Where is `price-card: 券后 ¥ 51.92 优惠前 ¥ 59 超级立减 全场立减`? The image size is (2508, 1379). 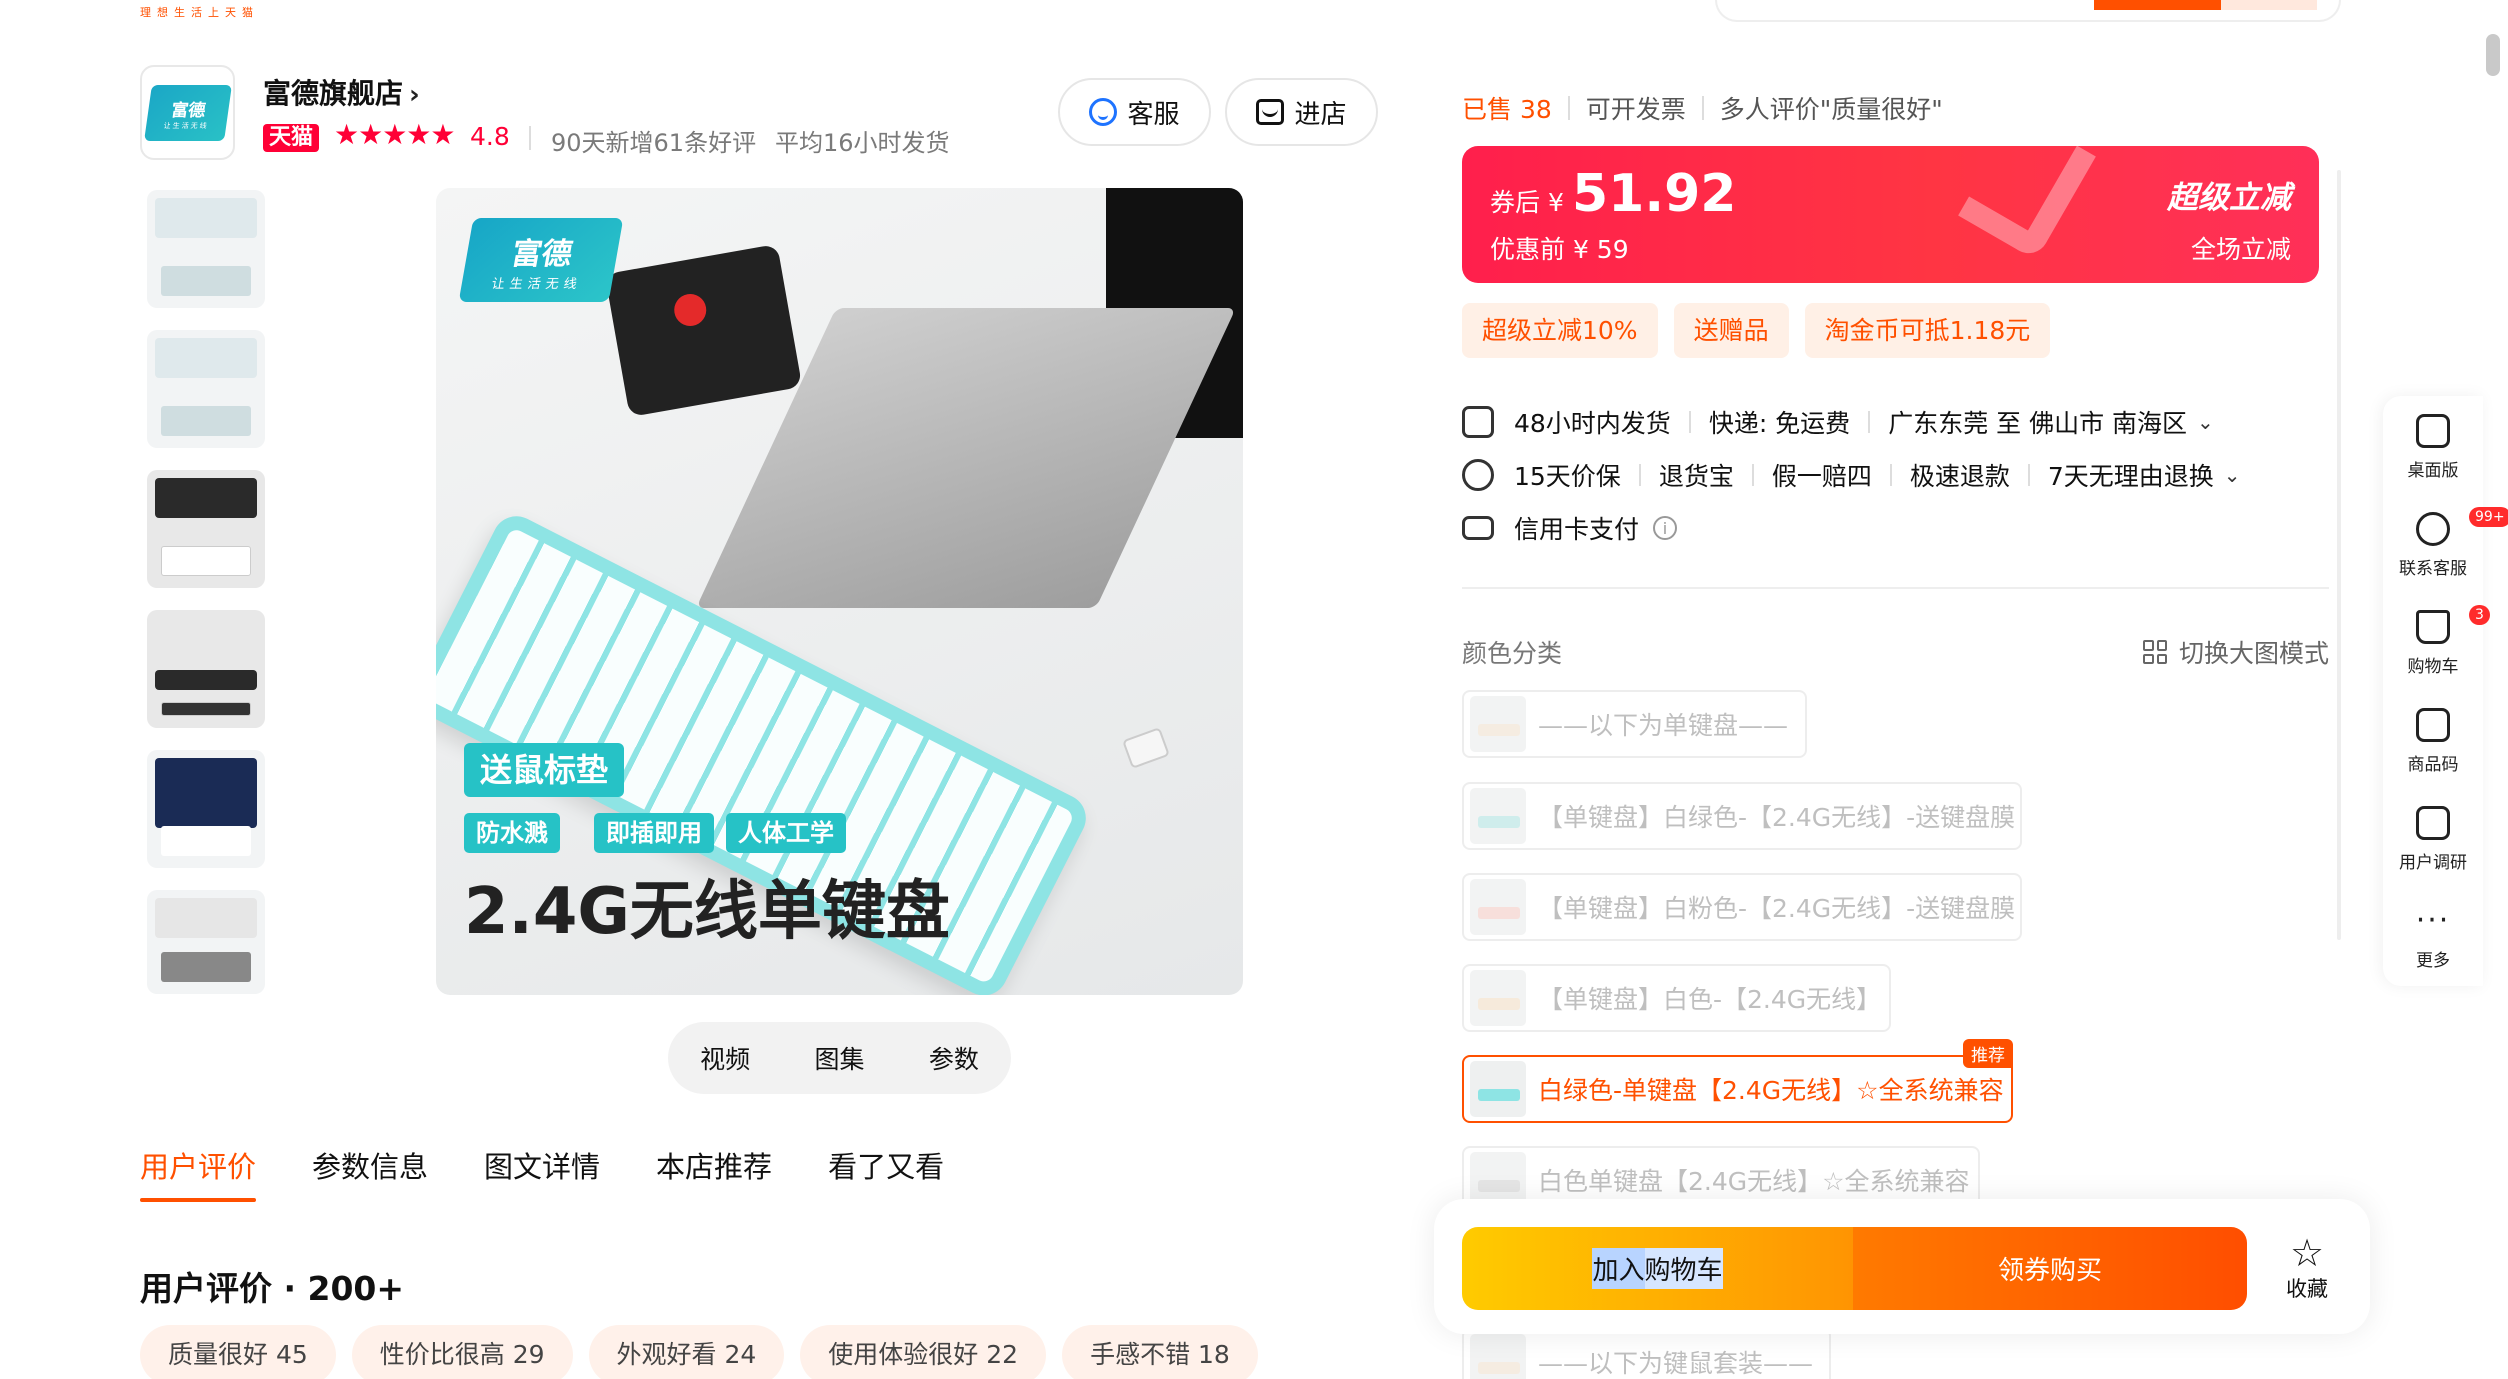 price-card: 券后 ¥ 51.92 优惠前 ¥ 59 超级立减 全场立减 is located at coordinates (1890, 214).